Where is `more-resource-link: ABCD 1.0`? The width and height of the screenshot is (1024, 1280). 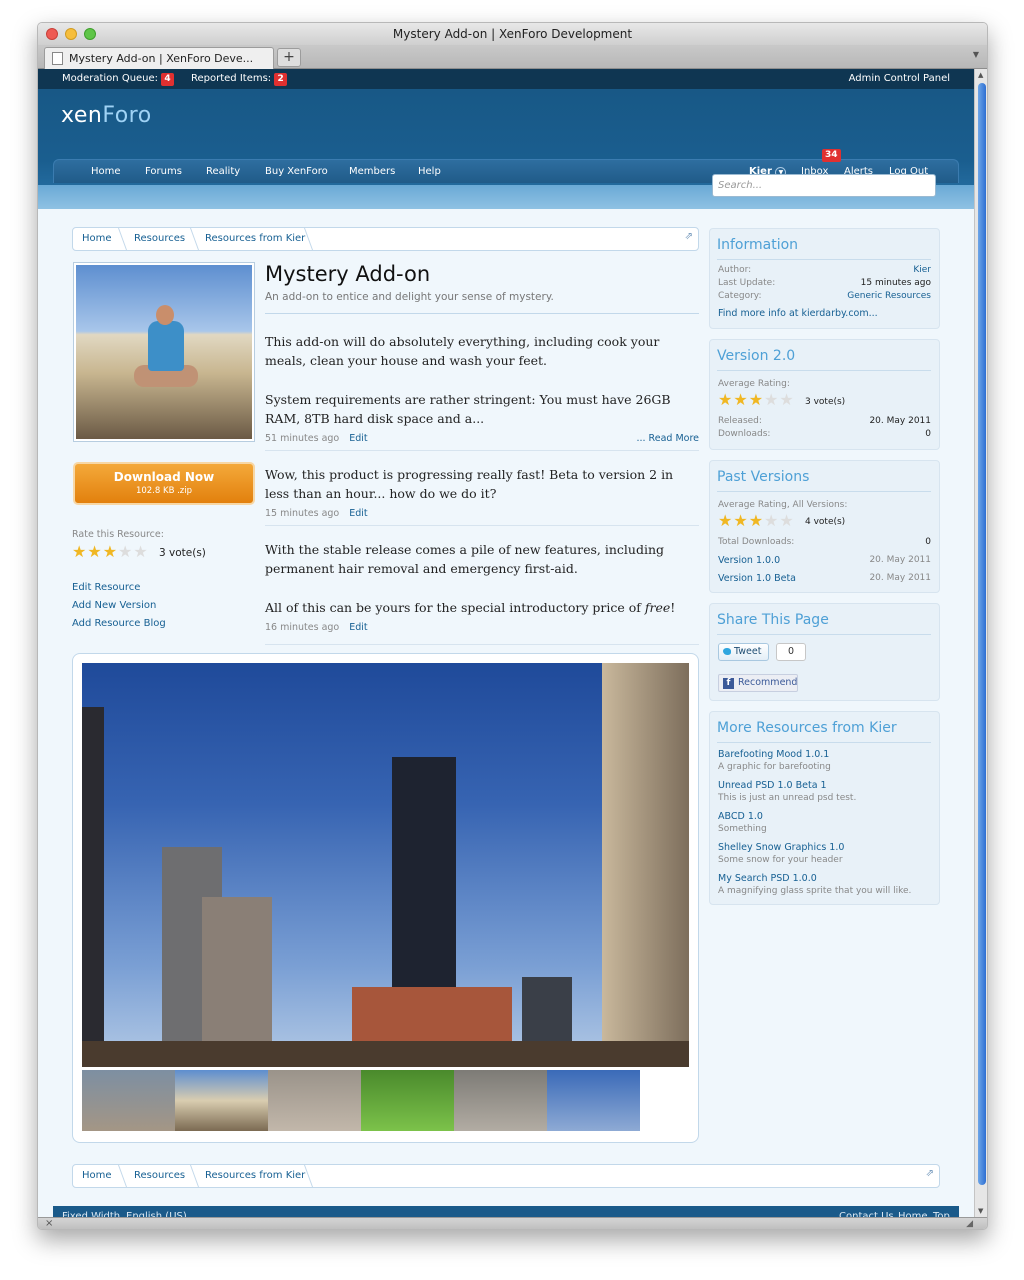
more-resource-link: ABCD 1.0 is located at coordinates (740, 816).